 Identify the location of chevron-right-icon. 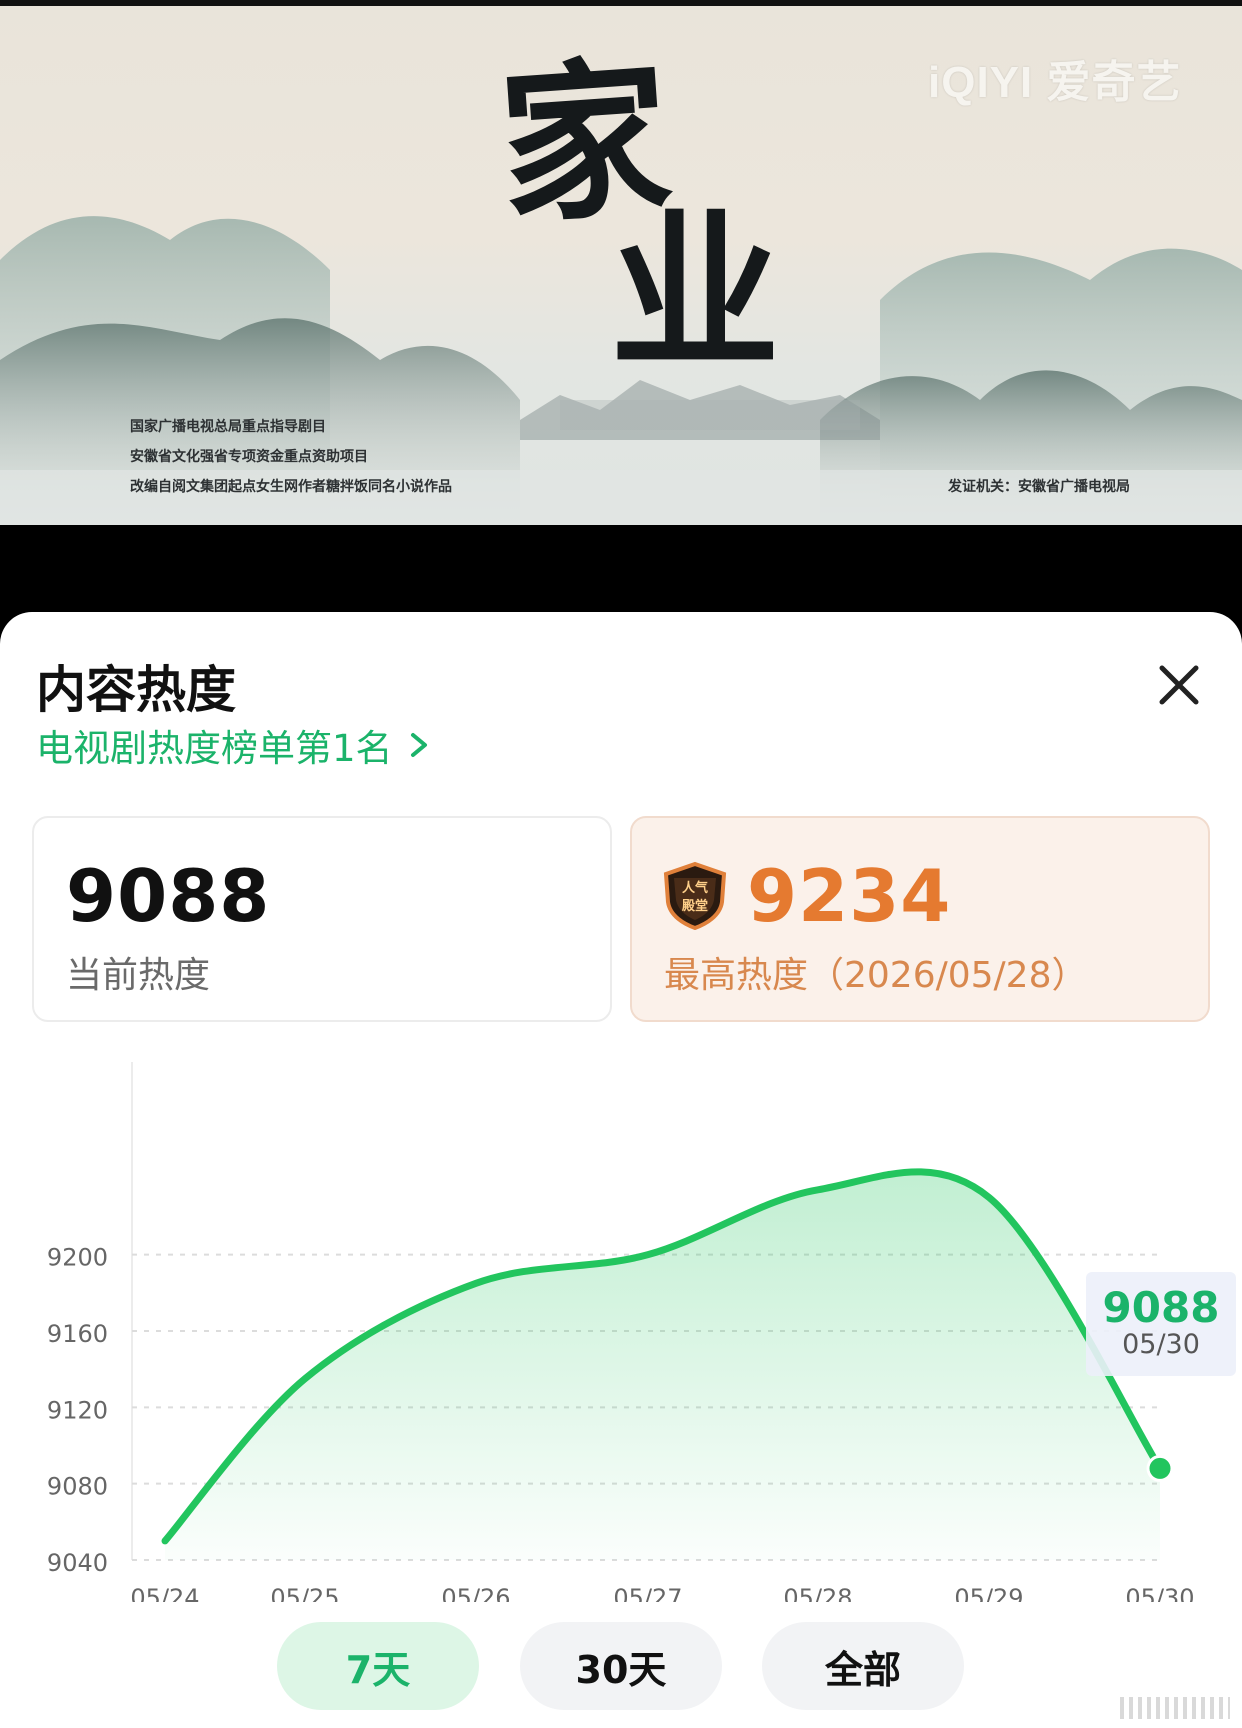
(418, 745).